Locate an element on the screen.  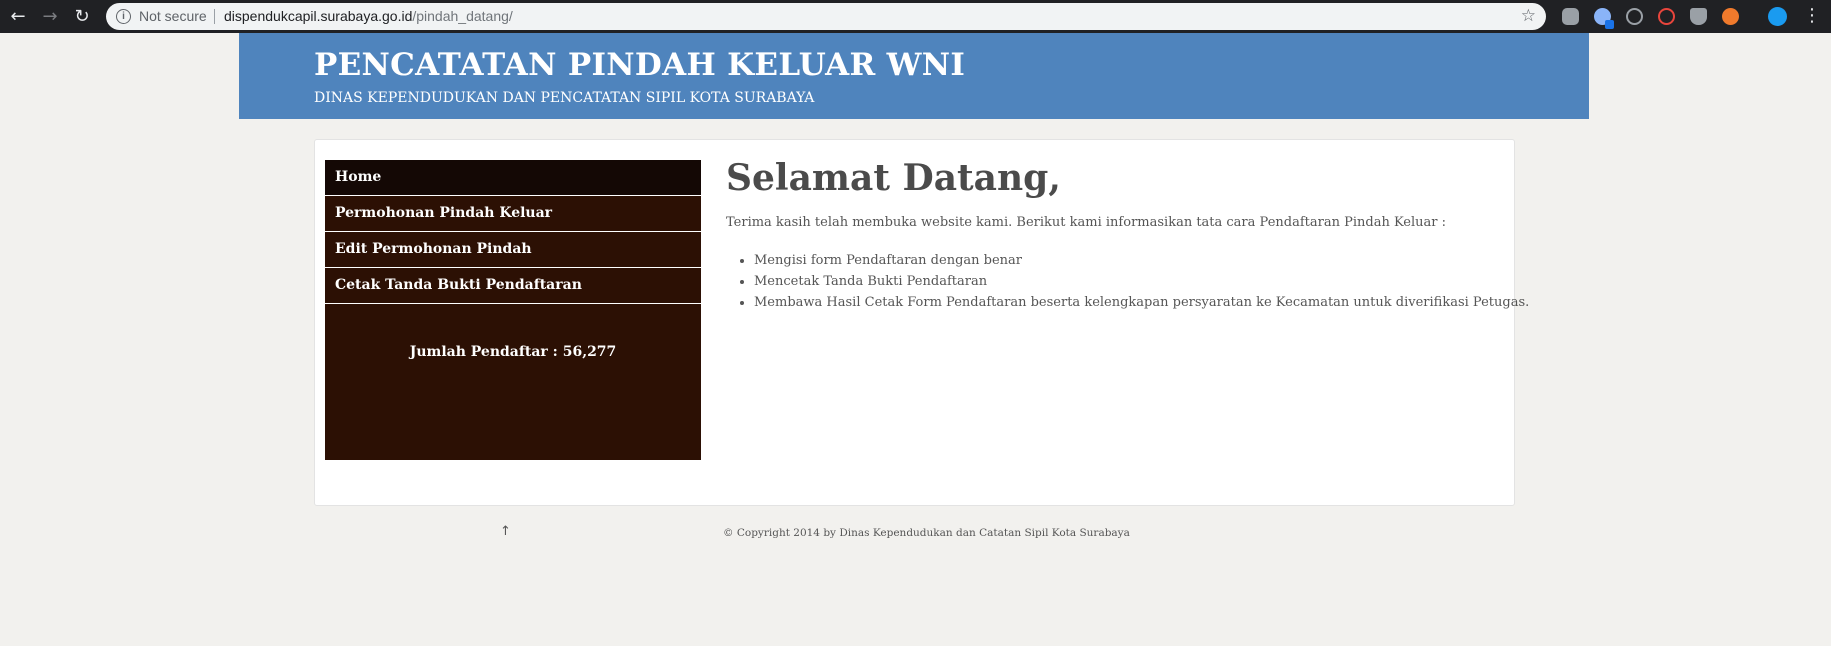
omnibox-divider is located at coordinates (214, 16).